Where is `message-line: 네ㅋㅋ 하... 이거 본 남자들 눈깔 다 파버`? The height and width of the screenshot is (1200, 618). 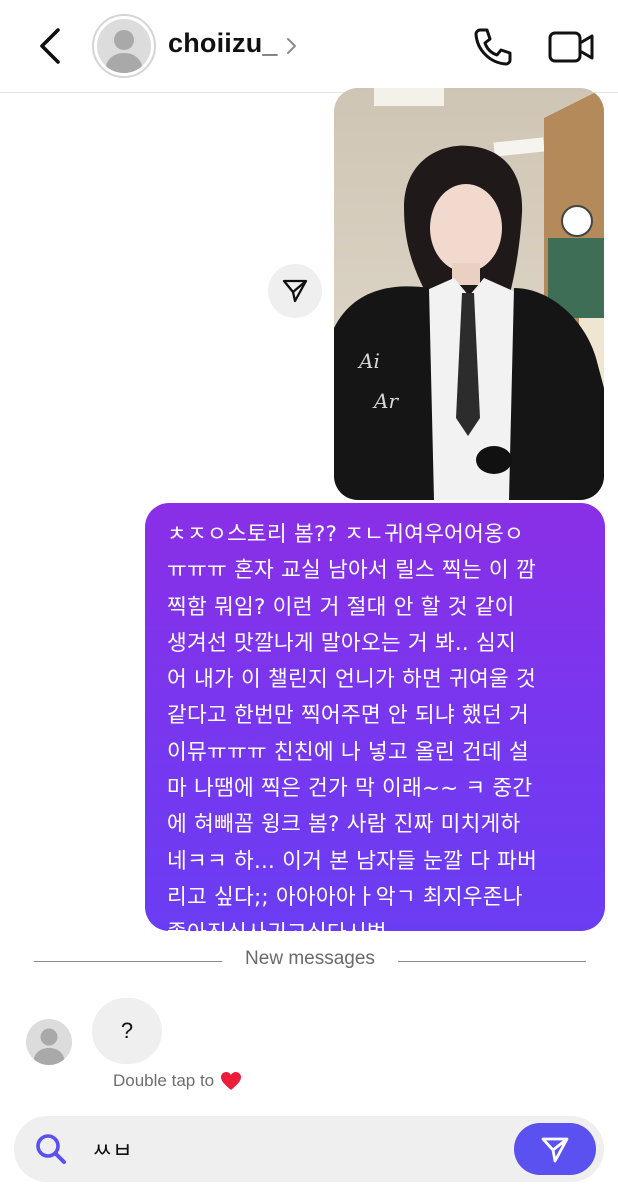
message-line: 네ㅋㅋ 하... 이거 본 남자들 눈깔 다 파버 is located at coordinates (352, 861).